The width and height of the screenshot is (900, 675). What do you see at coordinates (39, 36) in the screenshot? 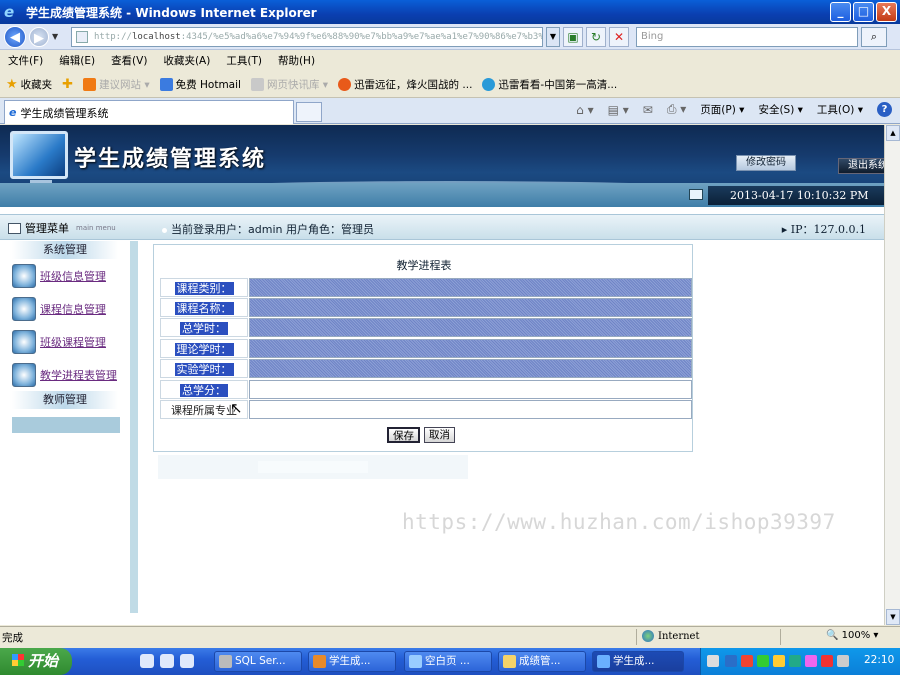
I see `forward-button: ▶` at bounding box center [39, 36].